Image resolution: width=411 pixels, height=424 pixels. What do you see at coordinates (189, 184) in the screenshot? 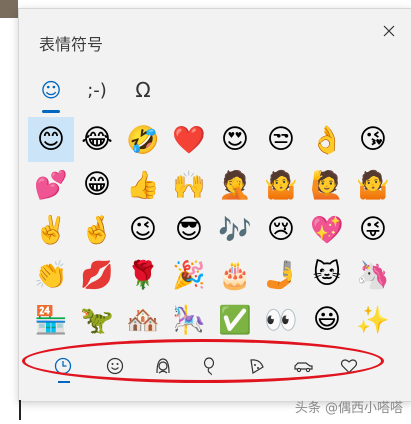
I see `emoji-cell: 🙌` at bounding box center [189, 184].